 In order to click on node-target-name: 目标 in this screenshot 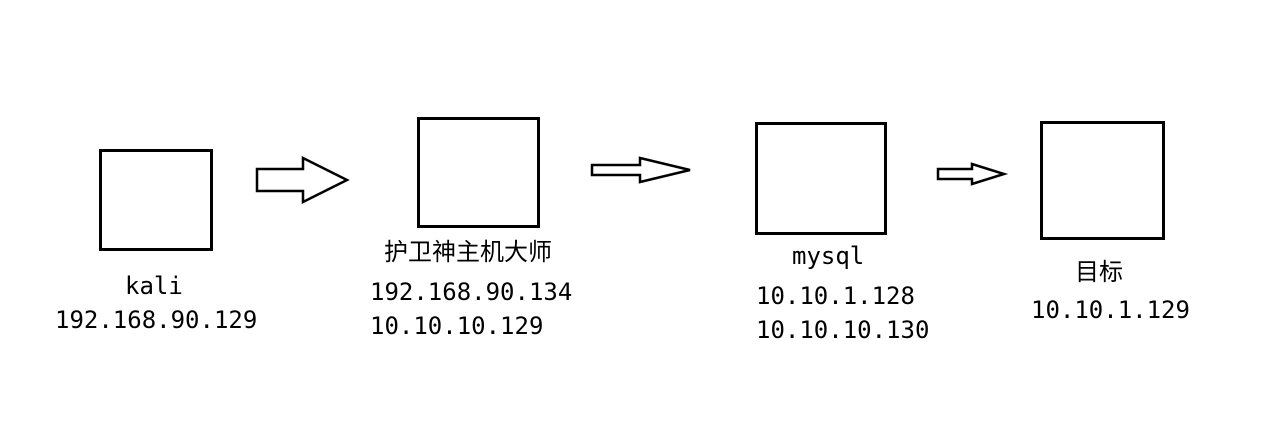, I will do `click(1099, 272)`.